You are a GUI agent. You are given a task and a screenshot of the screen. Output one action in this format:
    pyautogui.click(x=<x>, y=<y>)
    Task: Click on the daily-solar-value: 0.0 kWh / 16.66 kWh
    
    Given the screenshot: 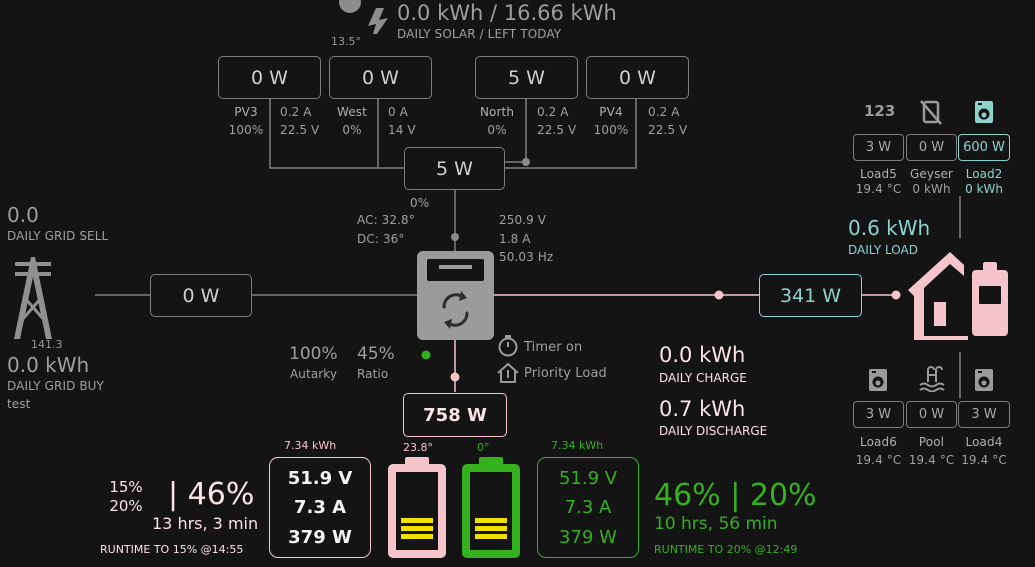 What is the action you would take?
    pyautogui.click(x=507, y=13)
    